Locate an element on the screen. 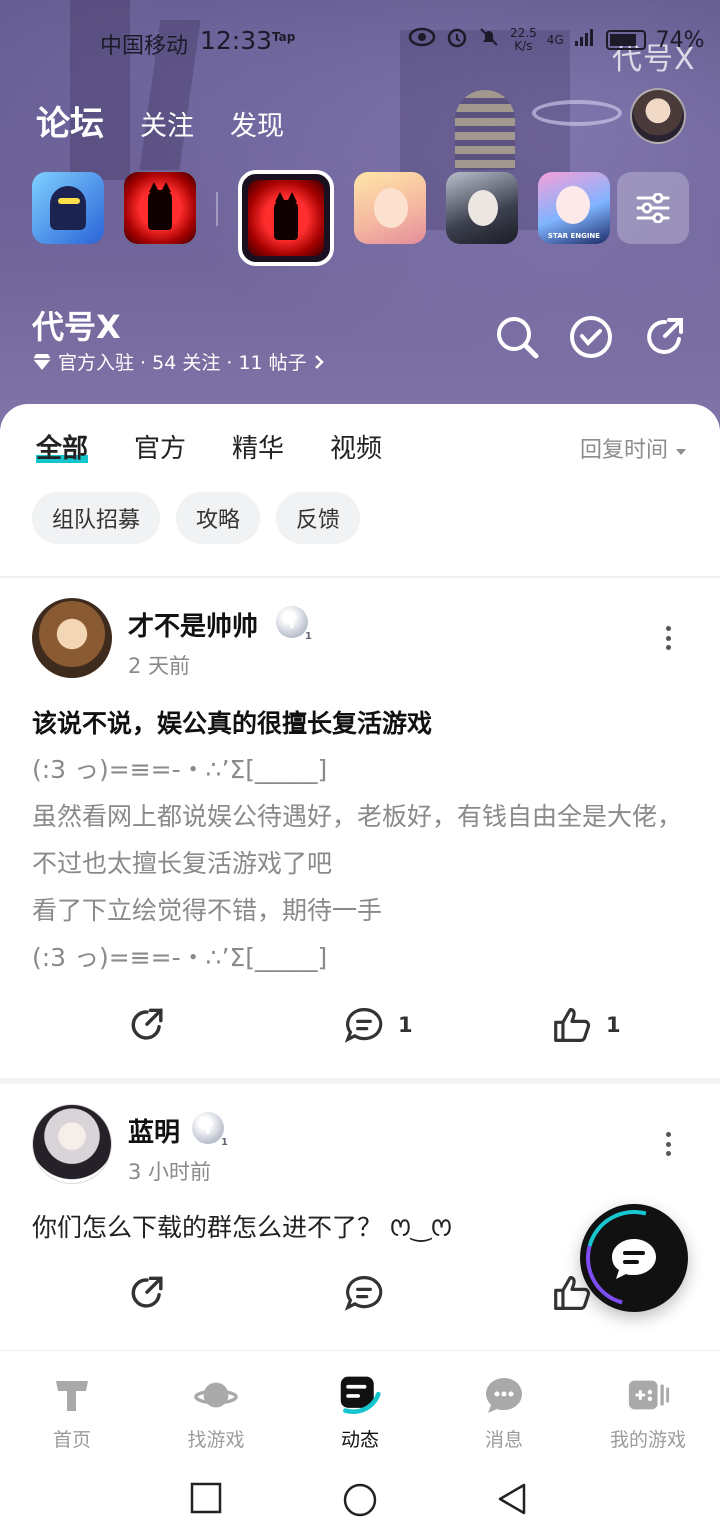 The height and width of the screenshot is (1540, 720). feed-icon is located at coordinates (360, 1395).